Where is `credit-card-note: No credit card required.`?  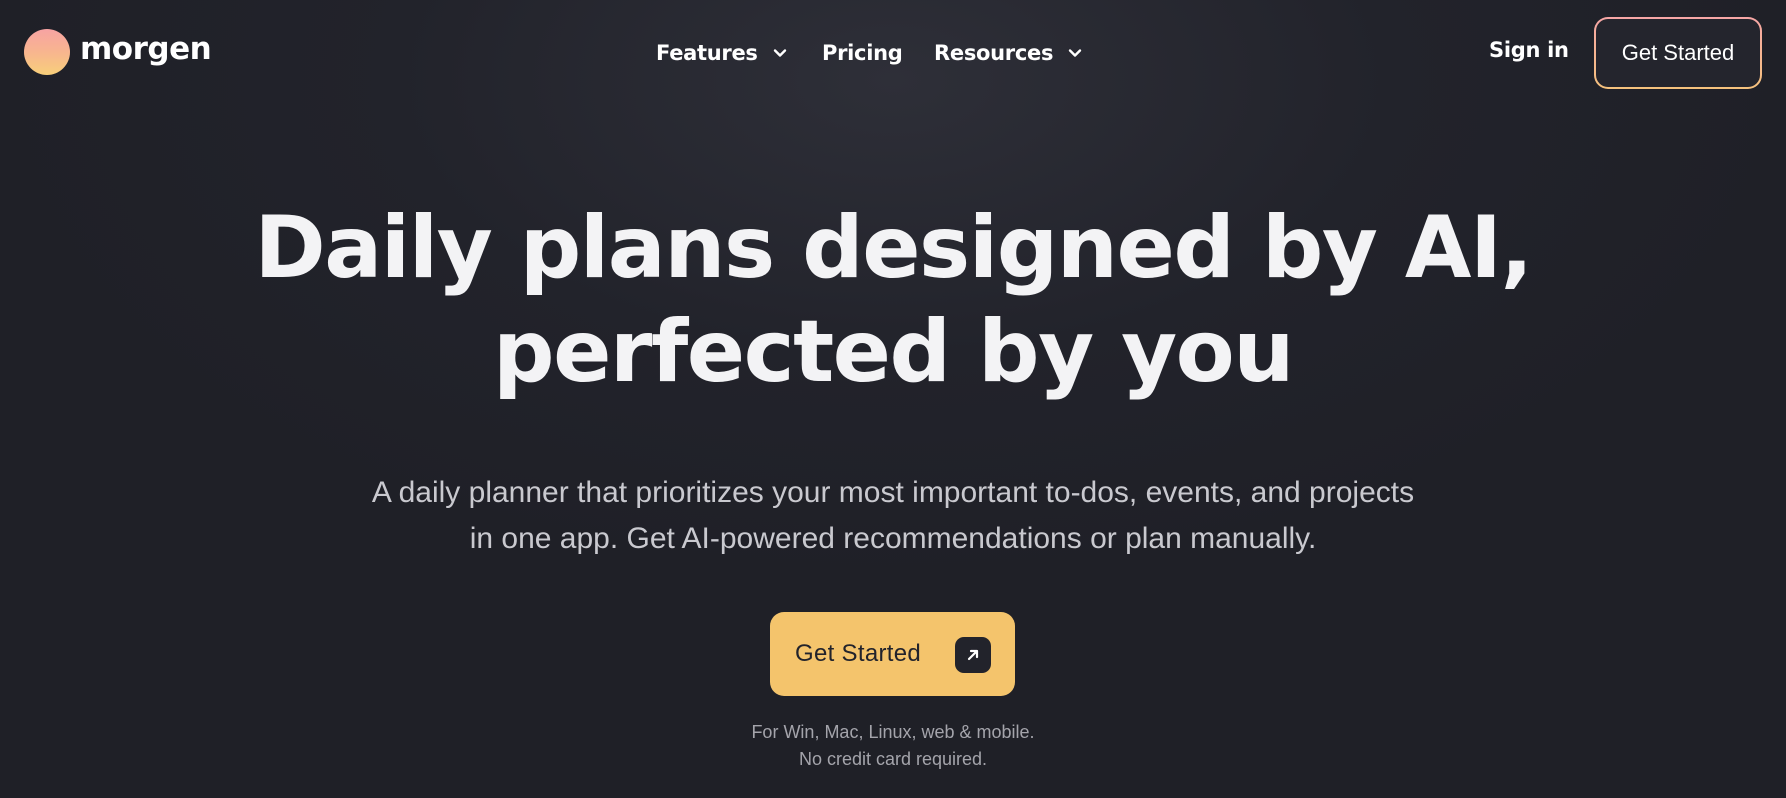
credit-card-note: No credit card required. is located at coordinates (893, 759).